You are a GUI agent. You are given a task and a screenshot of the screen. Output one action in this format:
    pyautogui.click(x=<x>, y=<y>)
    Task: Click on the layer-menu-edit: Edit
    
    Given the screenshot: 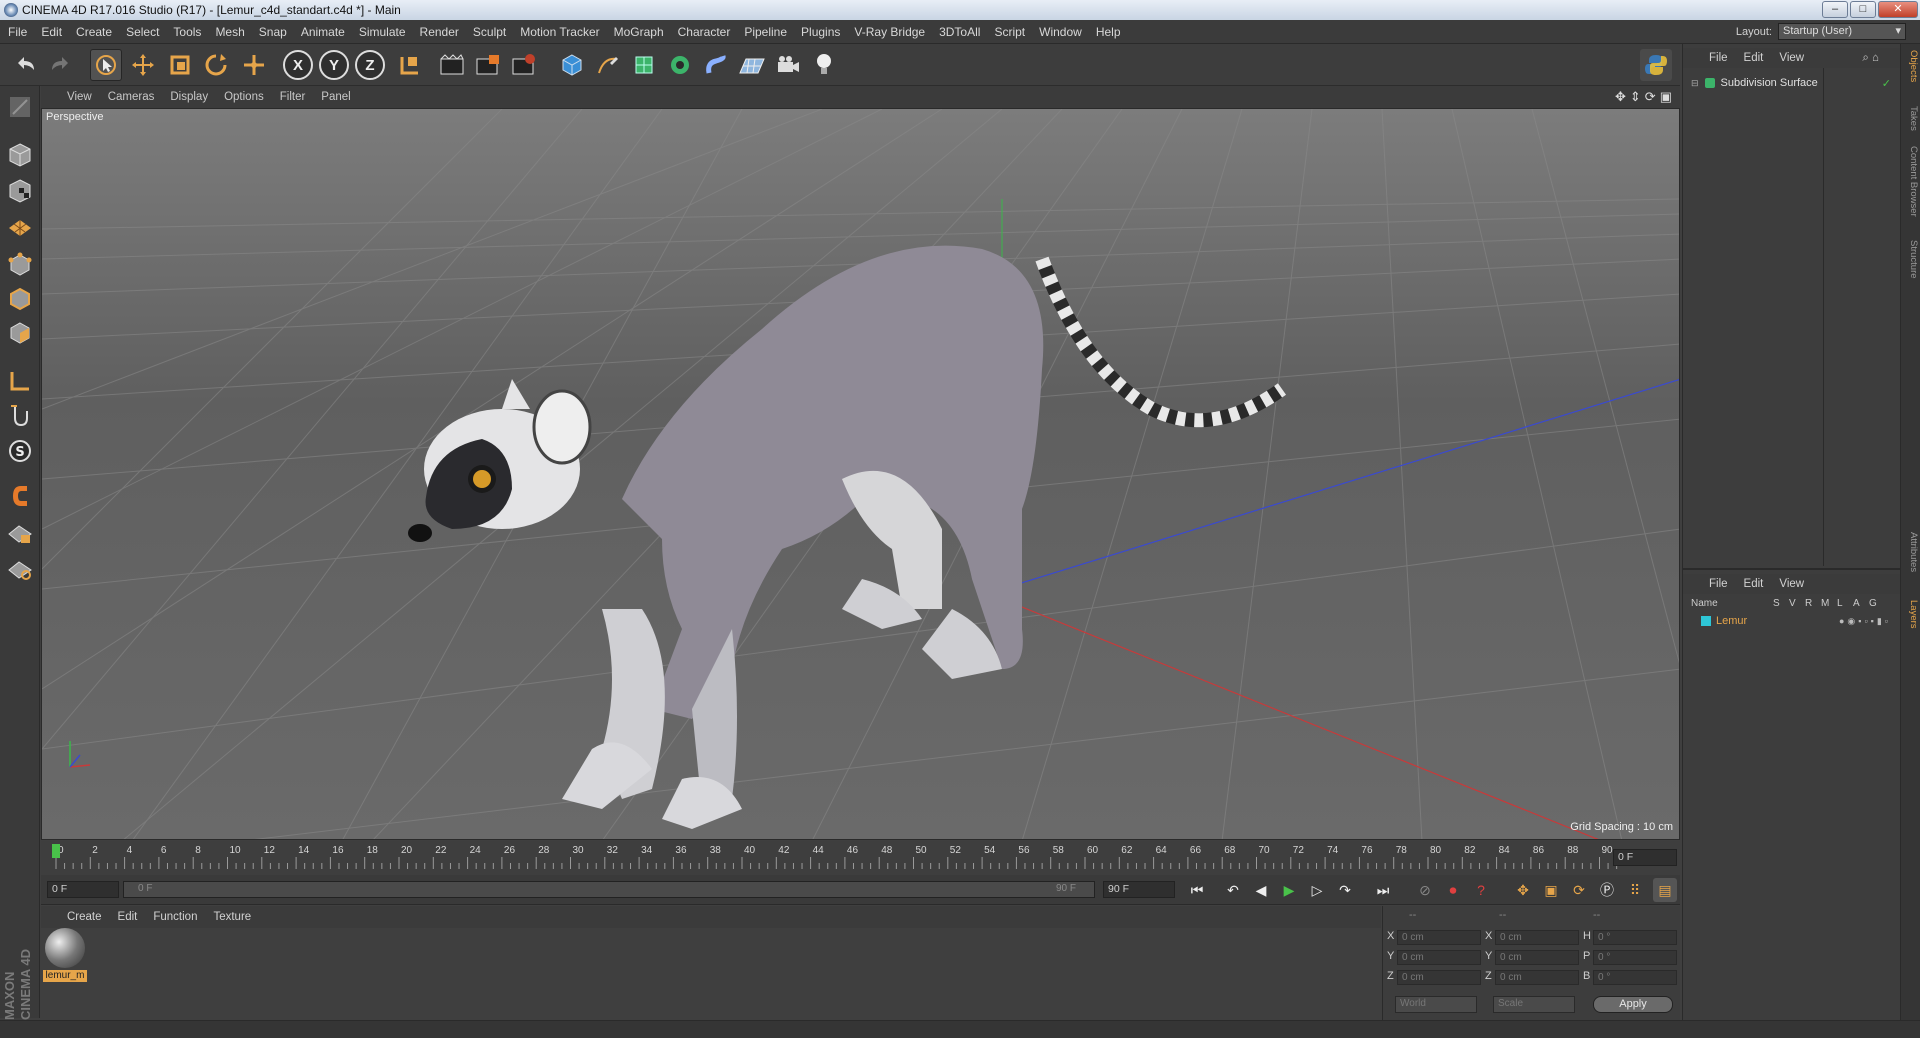 What is the action you would take?
    pyautogui.click(x=1754, y=584)
    